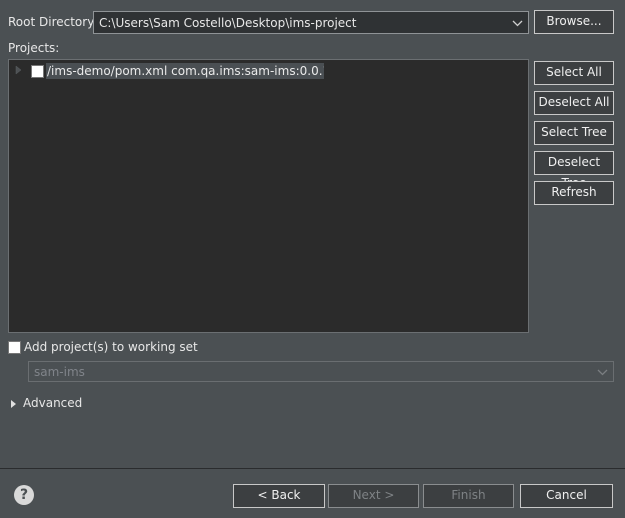 This screenshot has height=518, width=625. I want to click on select-tree-button: Select Tree, so click(574, 133).